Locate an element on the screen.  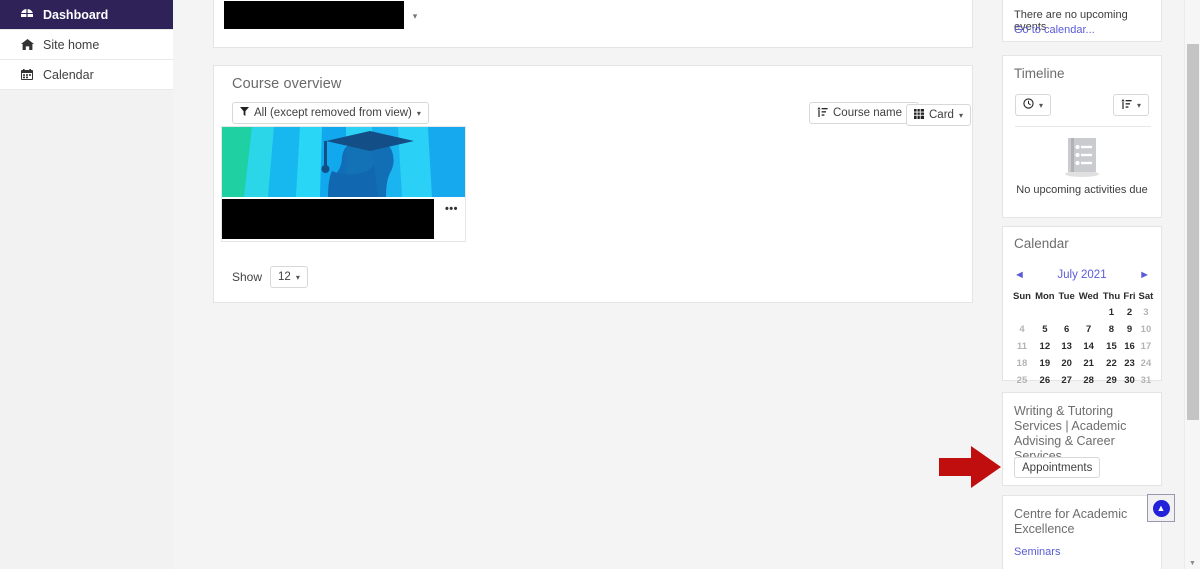
calendar-day: 5 is located at coordinates (1045, 329).